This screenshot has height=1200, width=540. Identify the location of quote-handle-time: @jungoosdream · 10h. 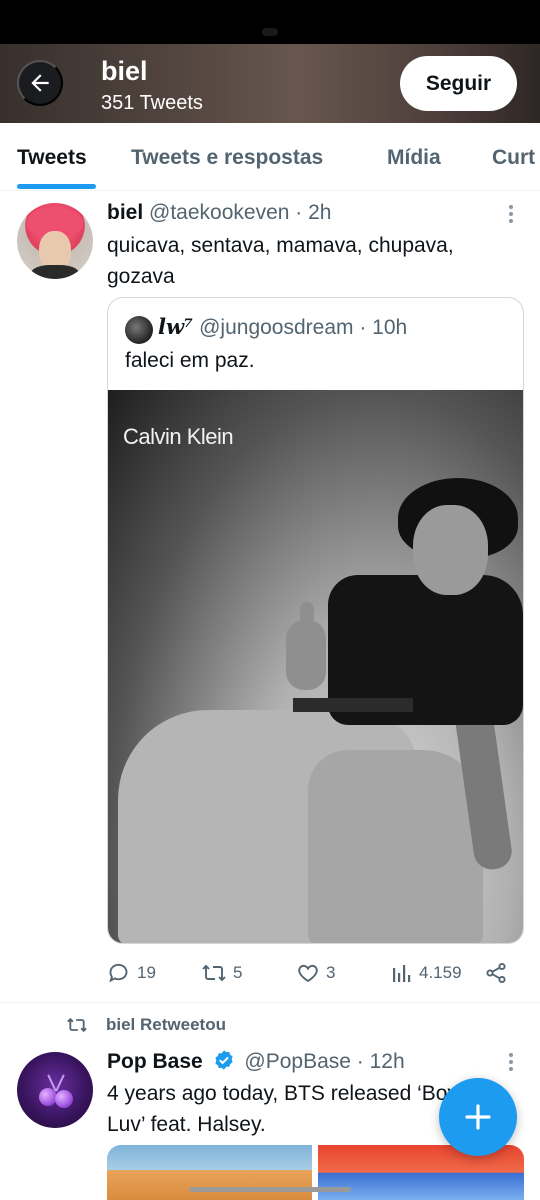
(303, 327).